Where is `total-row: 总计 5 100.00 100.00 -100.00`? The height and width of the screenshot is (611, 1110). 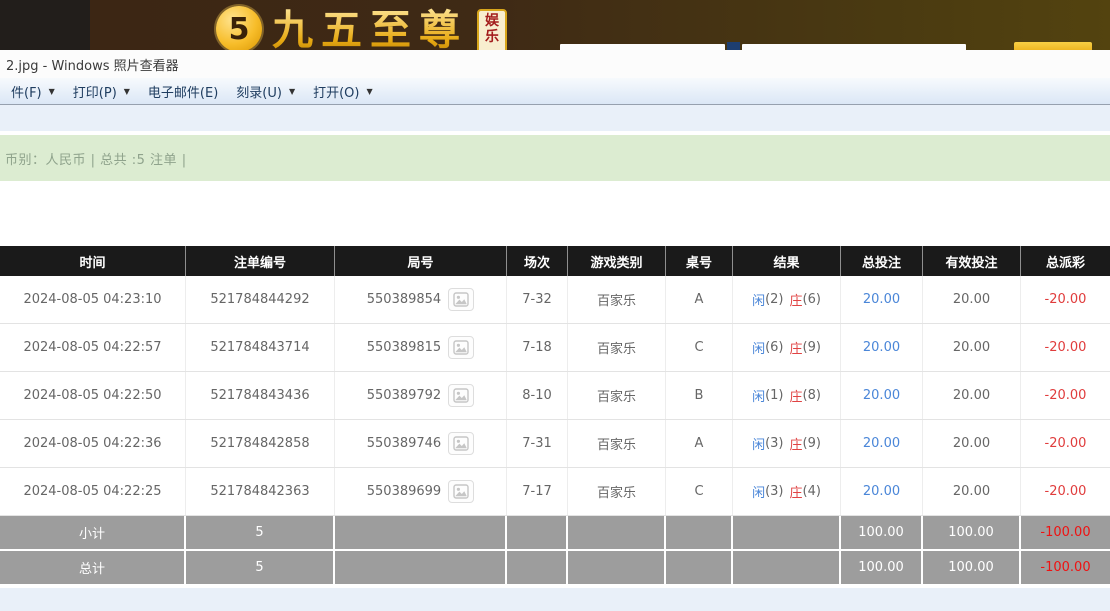
total-row: 总计 5 100.00 100.00 -100.00 is located at coordinates (555, 567).